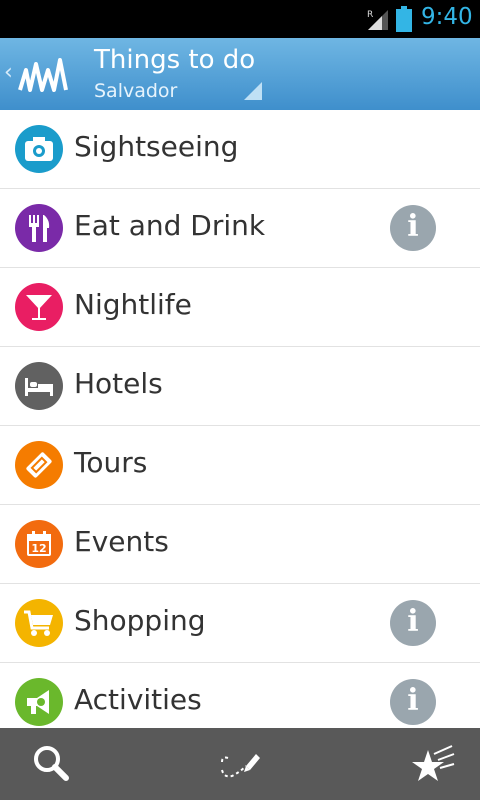 This screenshot has width=480, height=800. What do you see at coordinates (240, 623) in the screenshot?
I see `list-item-shopping: Shopping i` at bounding box center [240, 623].